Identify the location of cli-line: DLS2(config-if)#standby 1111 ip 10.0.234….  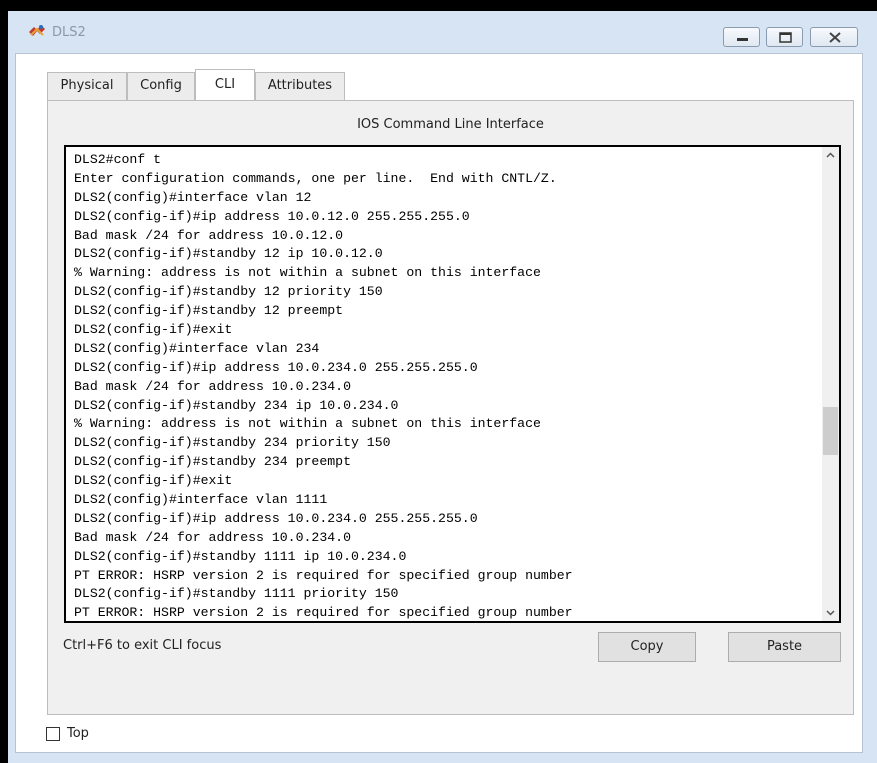
(240, 556).